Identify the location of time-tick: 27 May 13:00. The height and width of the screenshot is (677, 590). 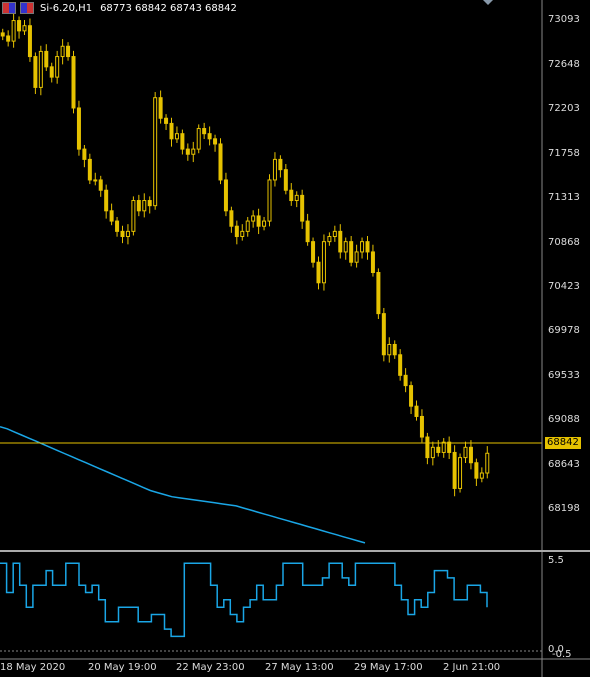
(299, 667).